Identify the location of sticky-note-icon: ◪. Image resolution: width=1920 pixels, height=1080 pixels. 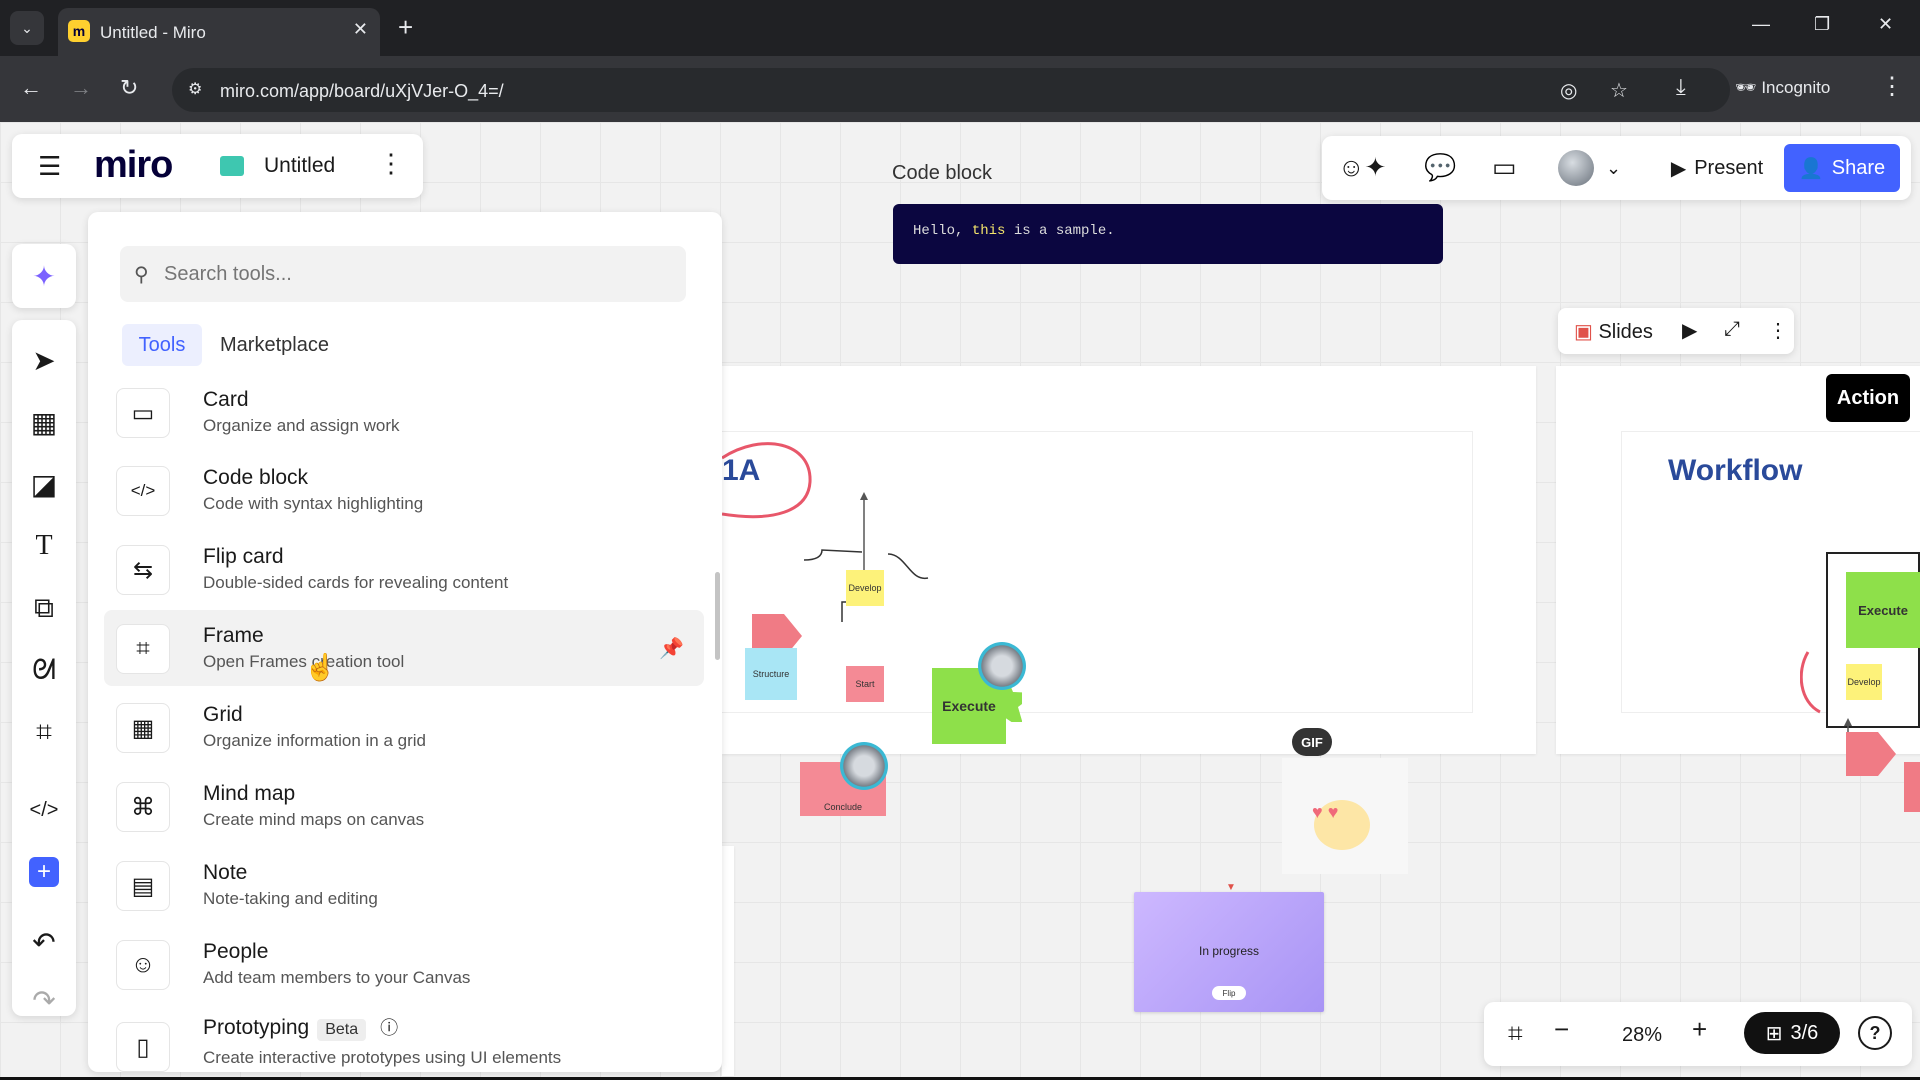
(44, 484).